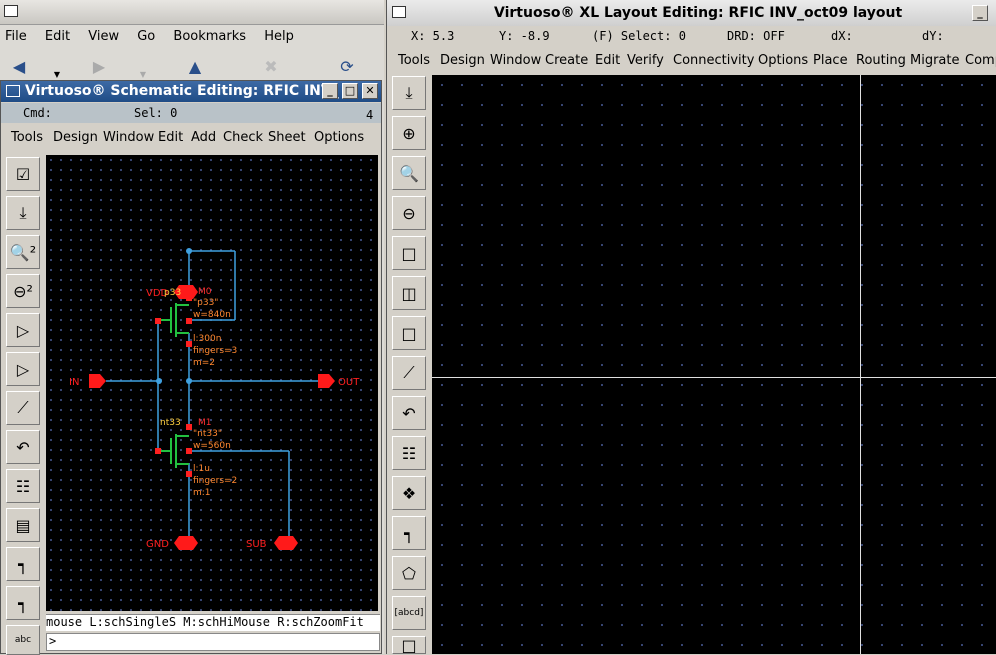  What do you see at coordinates (881, 60) in the screenshot?
I see `layout-menu-routing: Routing` at bounding box center [881, 60].